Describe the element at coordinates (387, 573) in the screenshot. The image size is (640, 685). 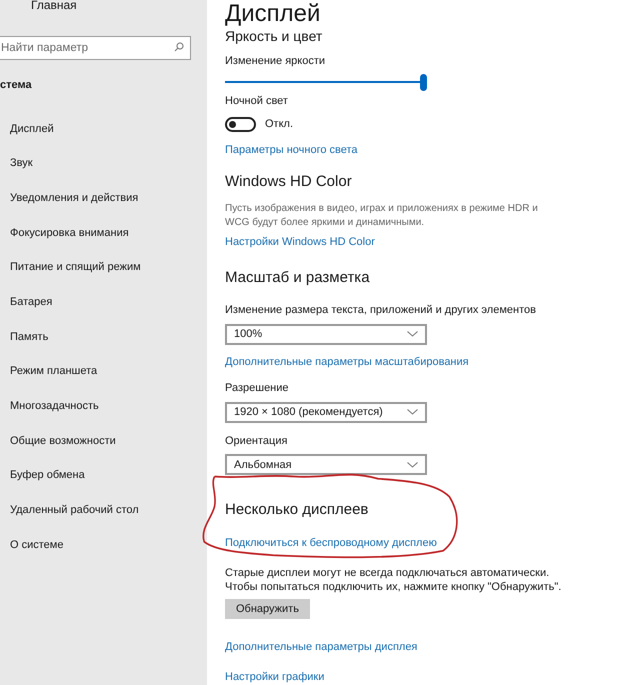
I see `note-text: Старые дисплеи могут не всегда подключаться автоматически.` at that location.